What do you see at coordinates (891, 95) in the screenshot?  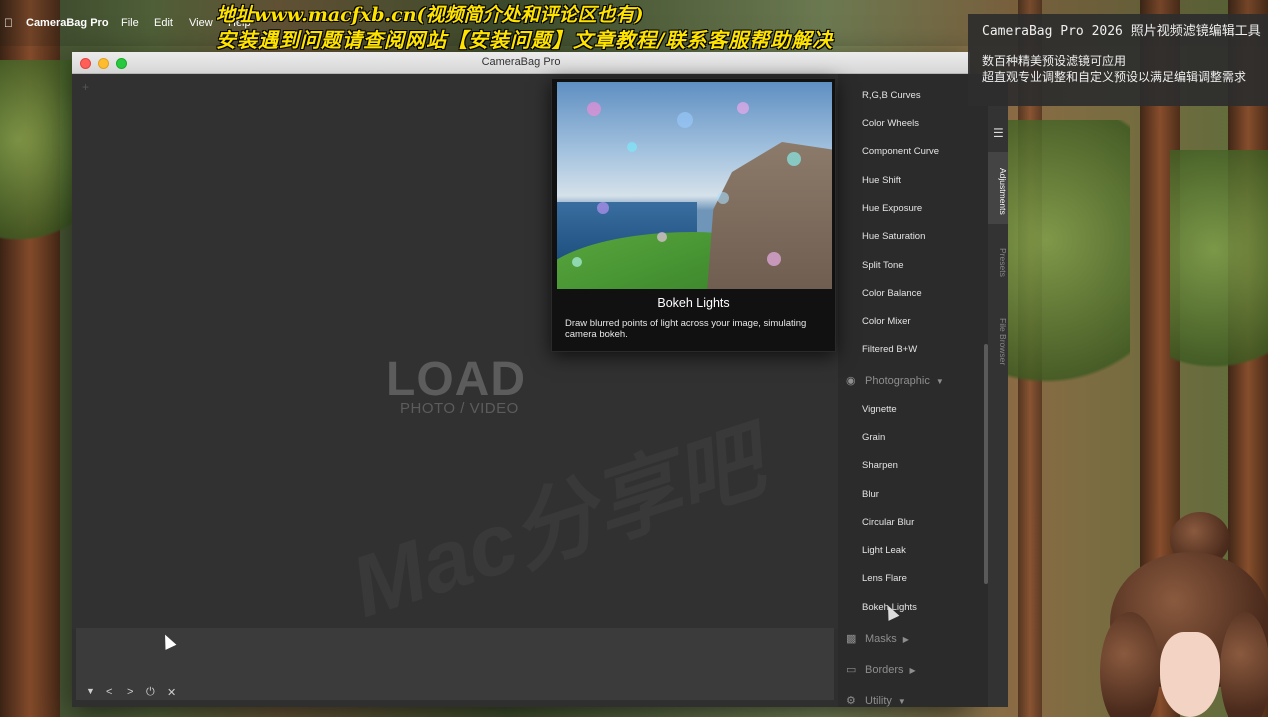 I see `list-item: R,G,B Curves` at bounding box center [891, 95].